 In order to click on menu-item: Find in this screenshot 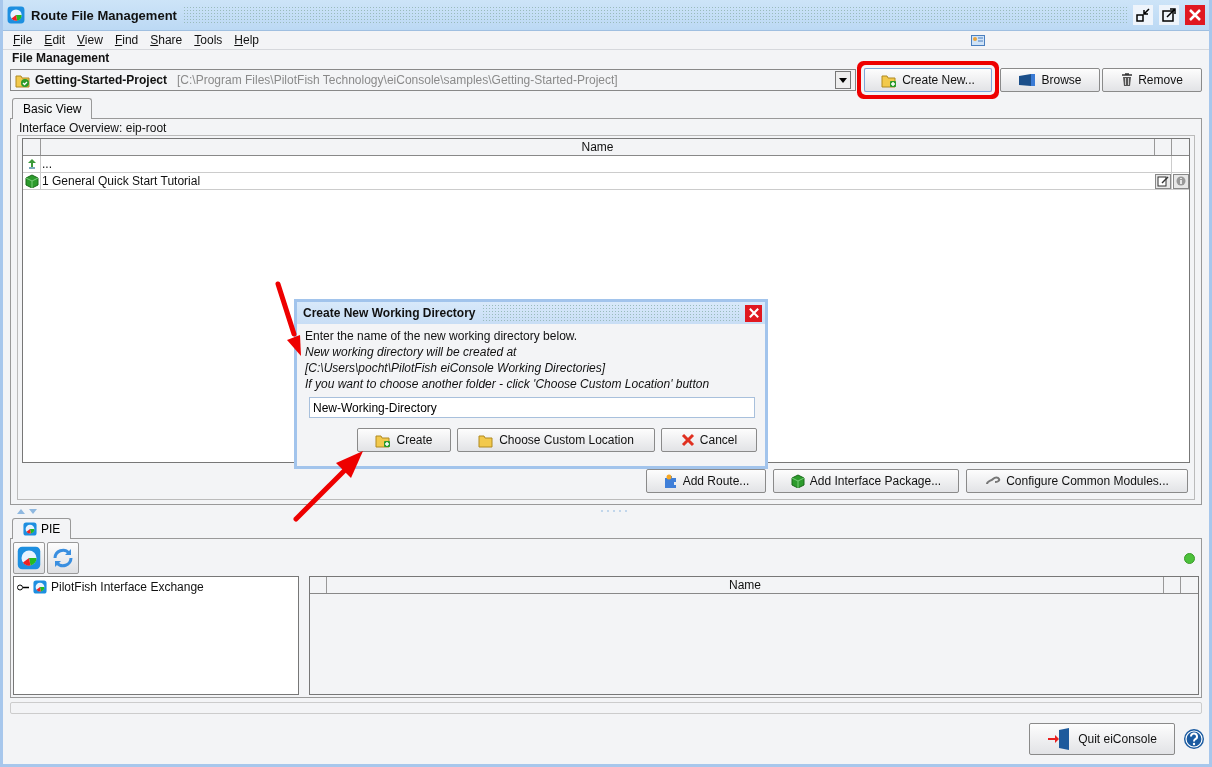, I will do `click(126, 40)`.